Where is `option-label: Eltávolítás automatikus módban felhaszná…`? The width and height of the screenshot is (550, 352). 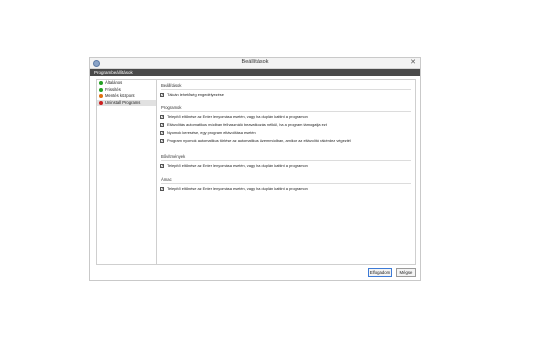 option-label: Eltávolítás automatikus módban felhaszná… is located at coordinates (247, 124).